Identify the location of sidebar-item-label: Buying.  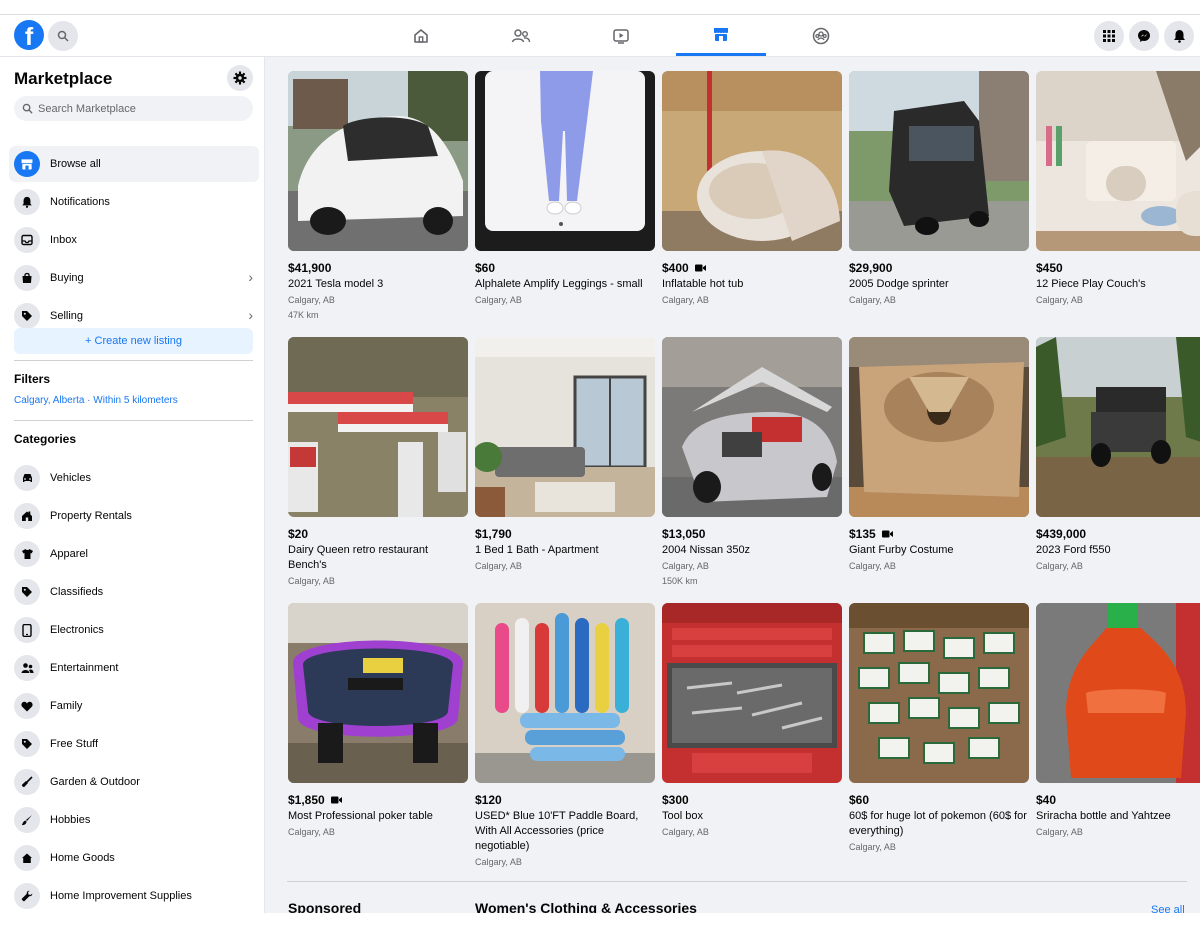
(67, 278).